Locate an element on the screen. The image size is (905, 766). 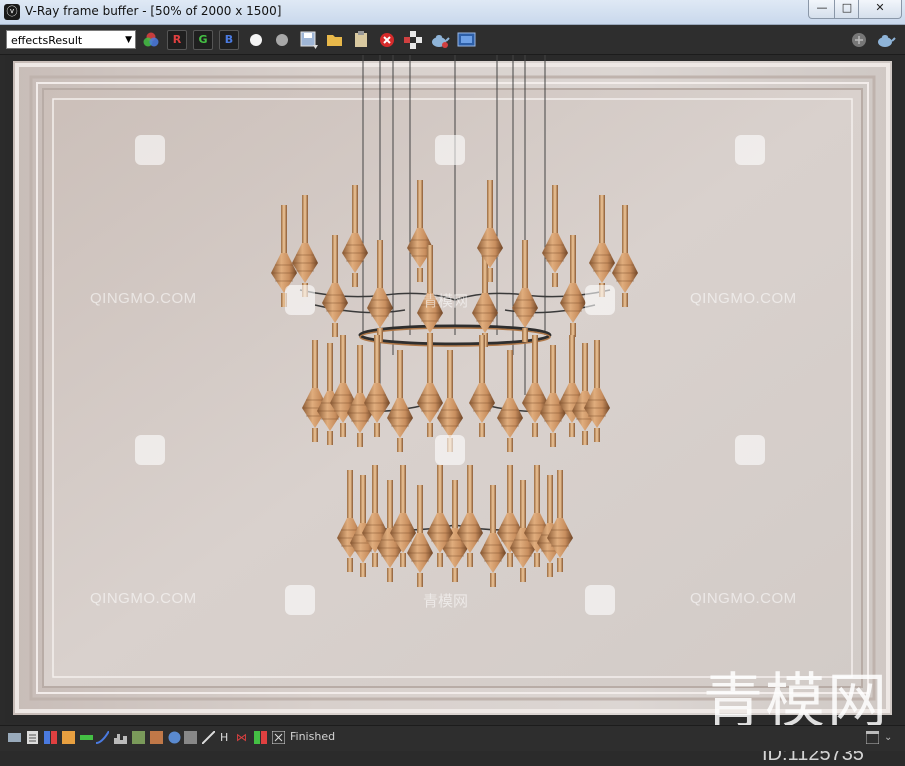
channel-select: effectsResult ▼ is located at coordinates (71, 39).